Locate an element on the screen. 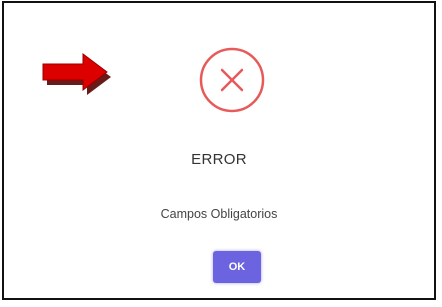 The height and width of the screenshot is (307, 442). arrow-right-icon is located at coordinates (76, 74).